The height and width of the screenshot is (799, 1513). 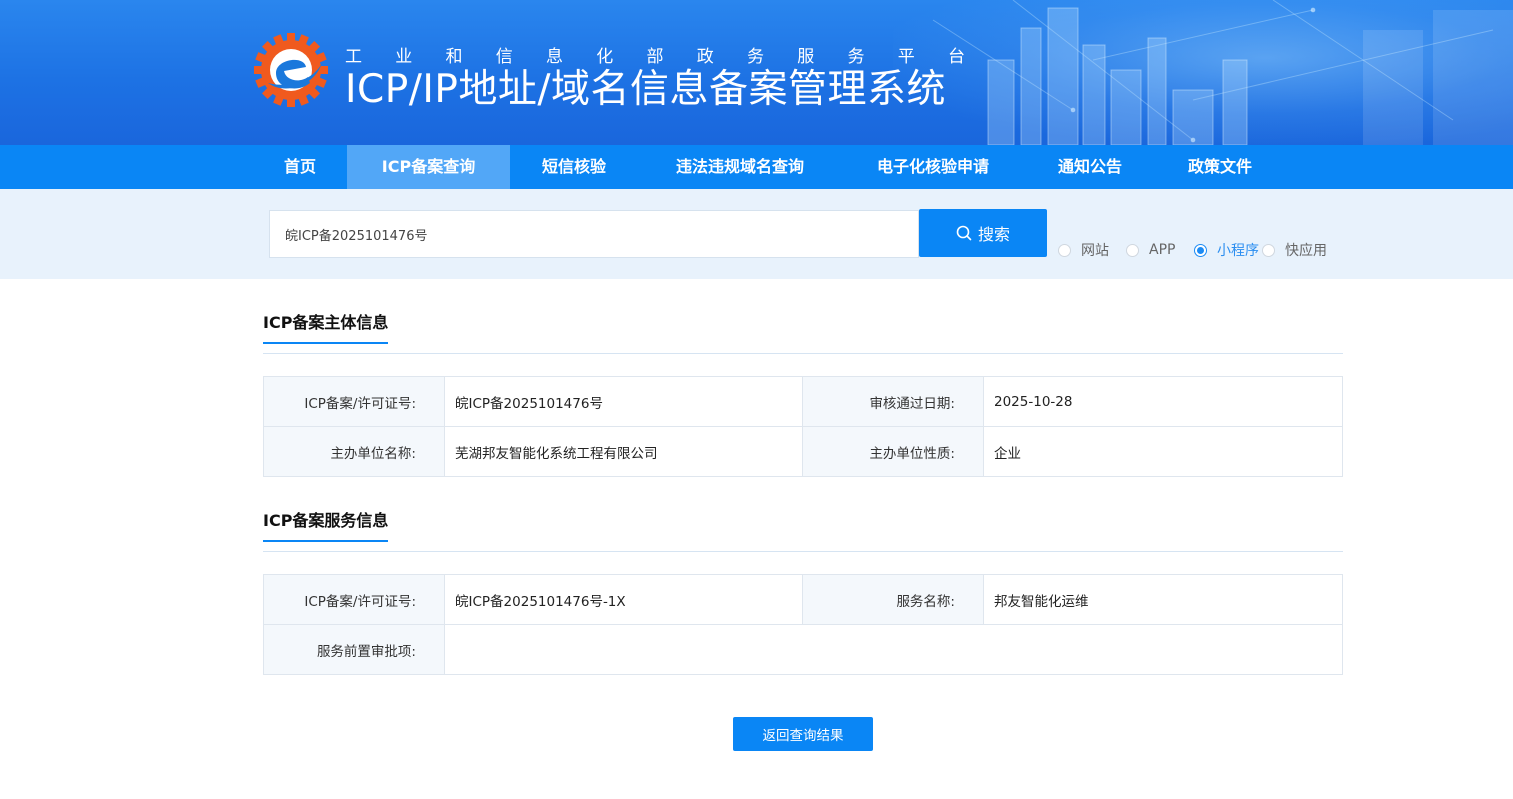 I want to click on search-icon, so click(x=964, y=233).